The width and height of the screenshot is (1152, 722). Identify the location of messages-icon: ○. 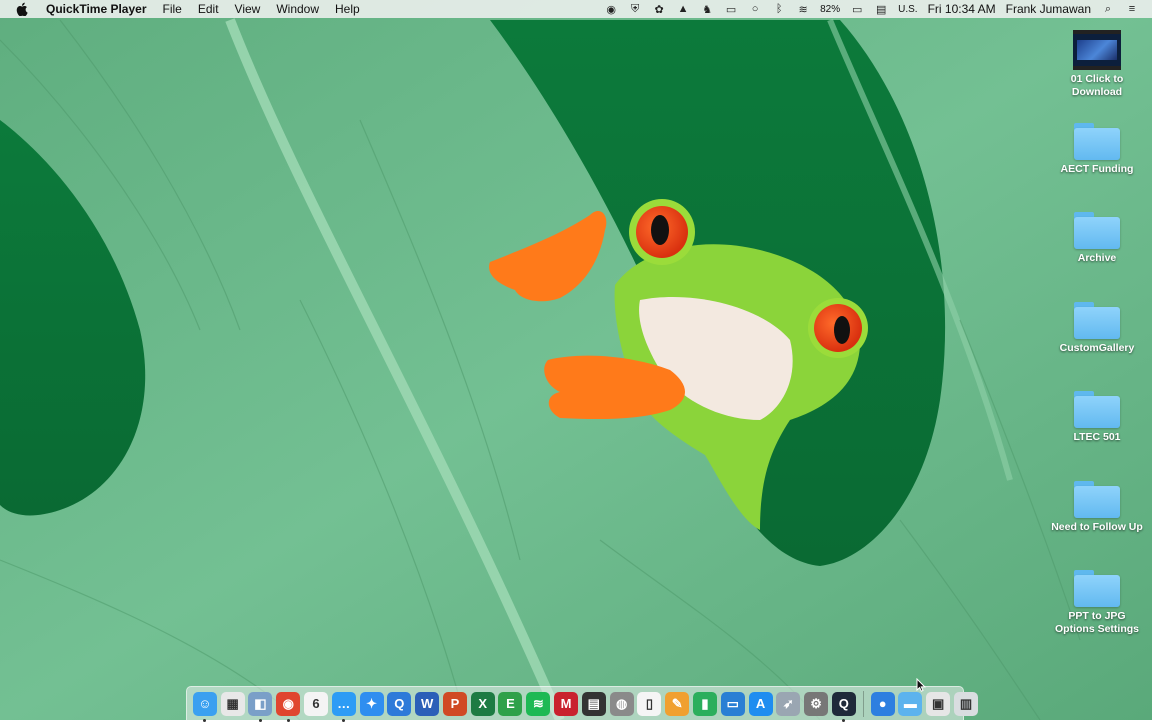
(755, 9).